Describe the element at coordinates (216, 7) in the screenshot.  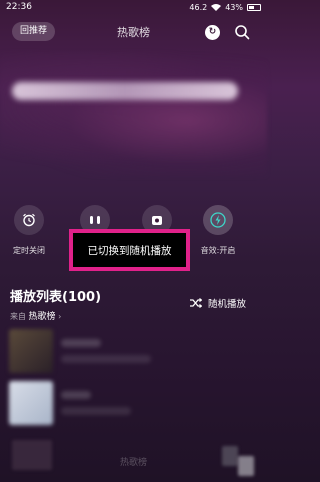
I see `wifi-icon` at that location.